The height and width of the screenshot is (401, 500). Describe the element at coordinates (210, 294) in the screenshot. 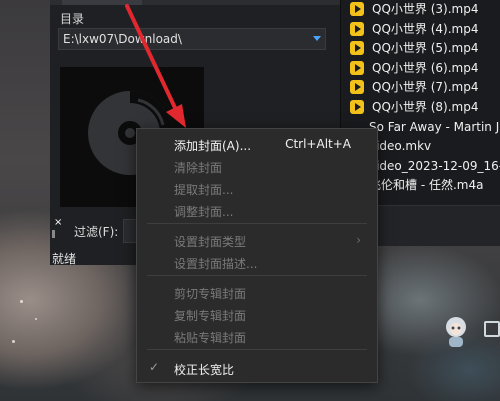

I see `menu-item-label: 剪切专辑封面` at that location.